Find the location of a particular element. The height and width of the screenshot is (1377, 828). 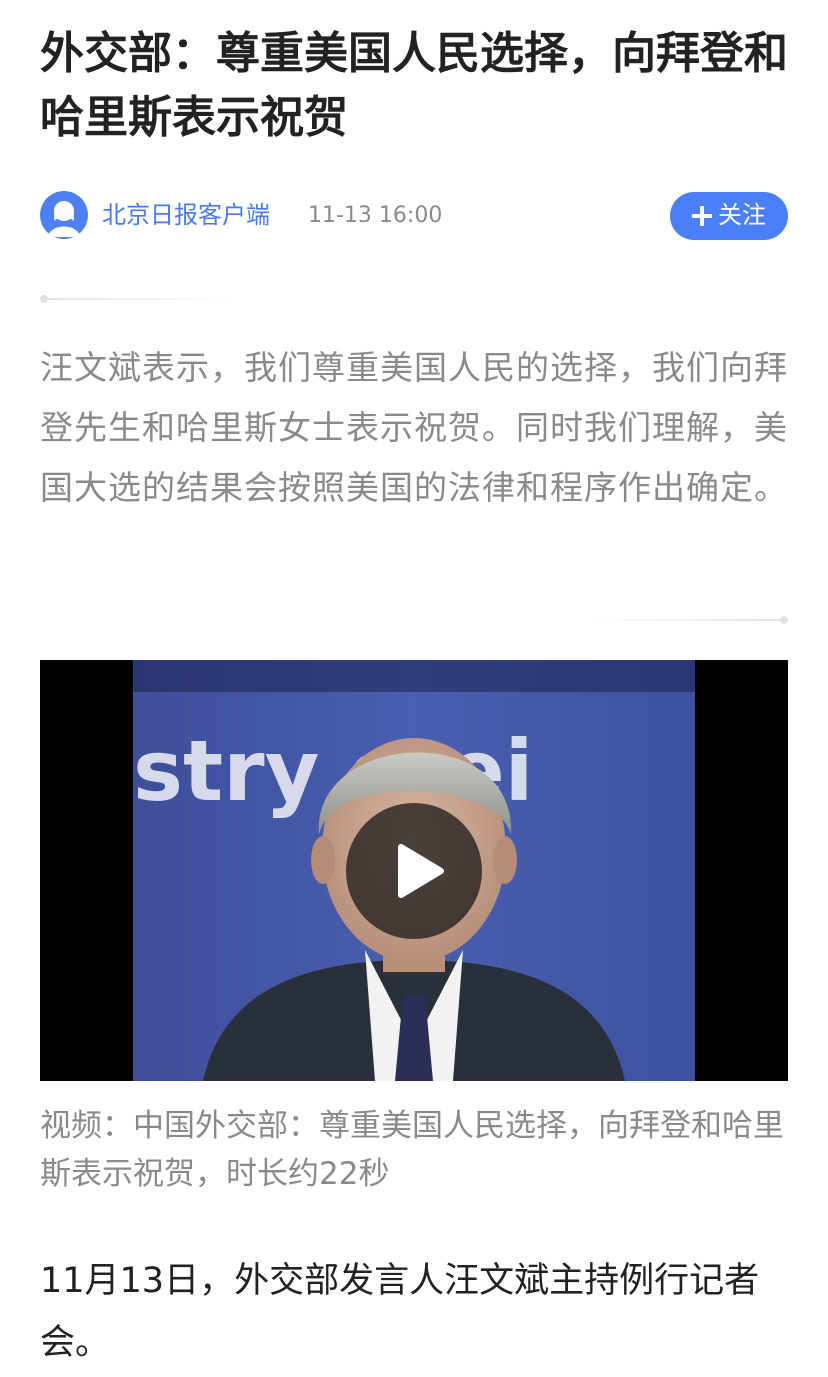

article-body-paragraph: 11月13日，外交部发言人汪文斌主持例行记者会。 is located at coordinates (400, 1312).